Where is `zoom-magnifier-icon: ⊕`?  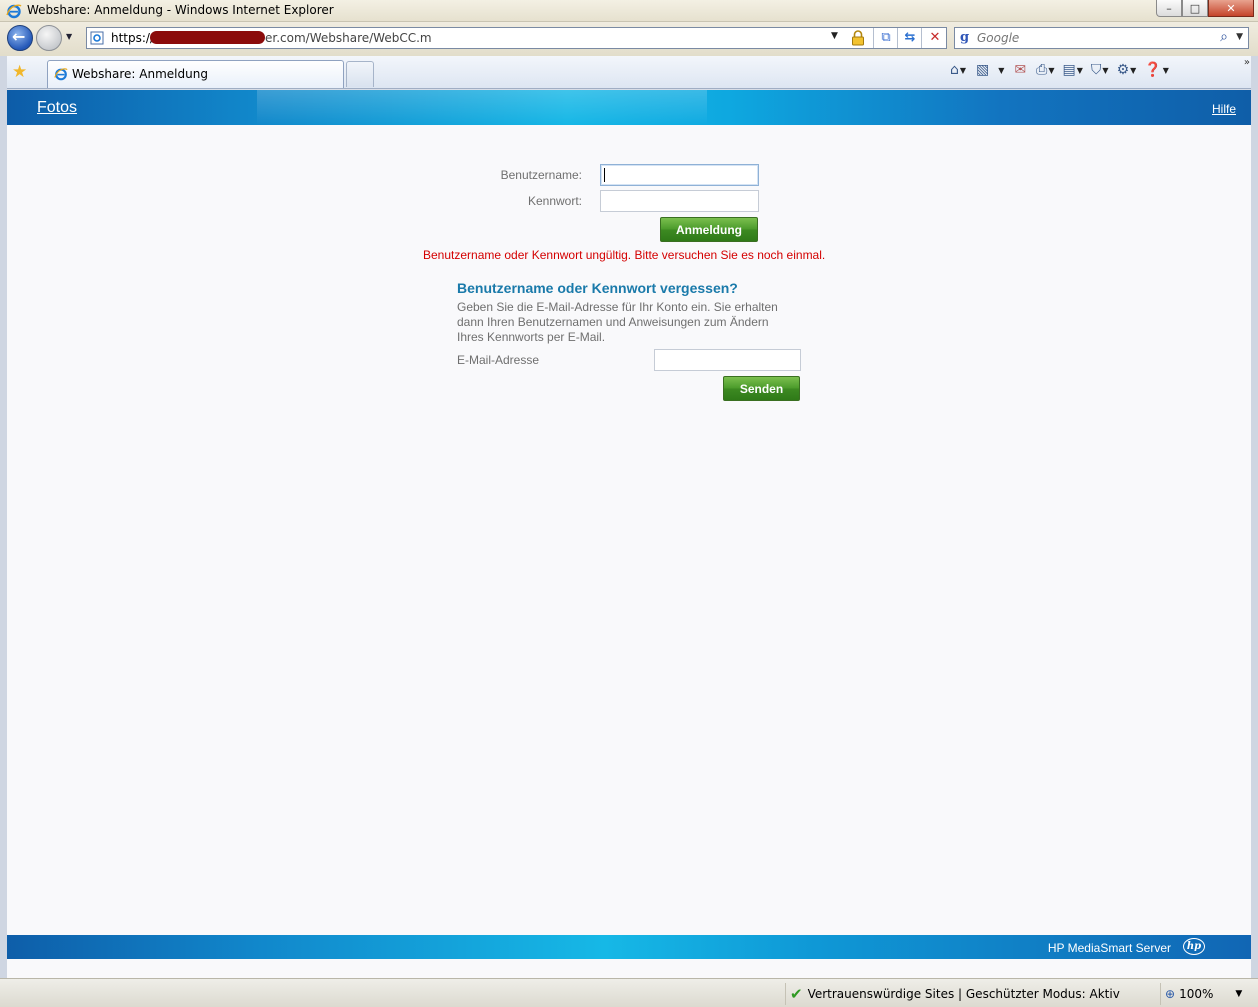 zoom-magnifier-icon: ⊕ is located at coordinates (1170, 994).